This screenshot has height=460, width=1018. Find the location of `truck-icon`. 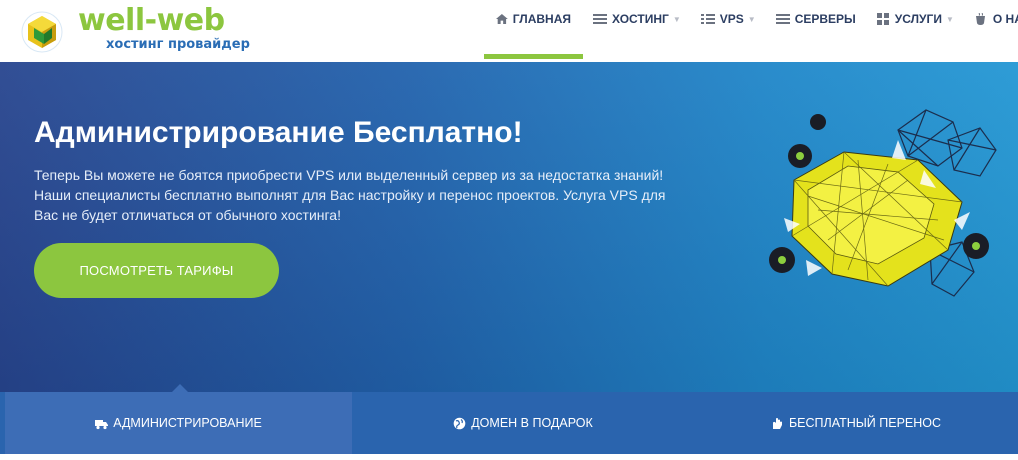

truck-icon is located at coordinates (102, 424).